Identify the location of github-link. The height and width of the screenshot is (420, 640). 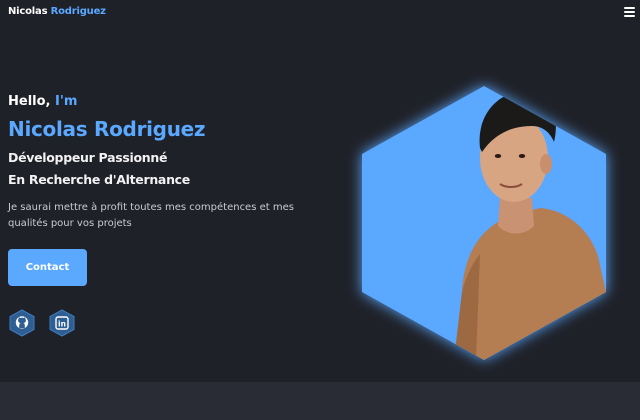
(22, 323).